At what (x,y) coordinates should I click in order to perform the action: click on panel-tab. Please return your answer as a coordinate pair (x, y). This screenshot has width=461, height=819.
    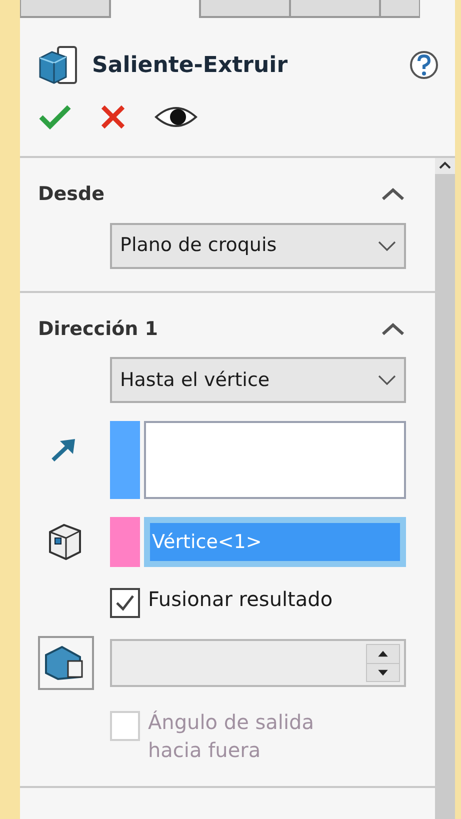
    Looking at the image, I should click on (155, 9).